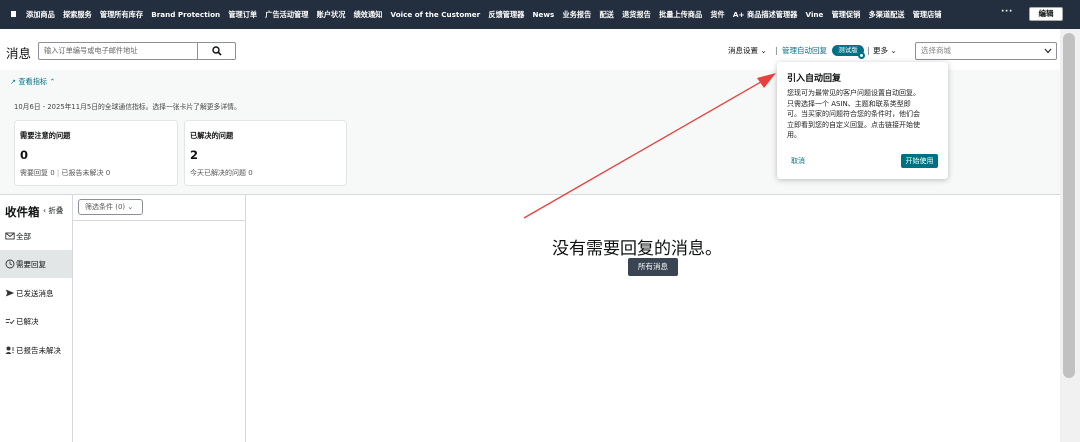 Image resolution: width=1080 pixels, height=442 pixels. What do you see at coordinates (853, 124) in the screenshot?
I see `popover-body-line: 立即看到您的自定义回复。点击链接开始使` at bounding box center [853, 124].